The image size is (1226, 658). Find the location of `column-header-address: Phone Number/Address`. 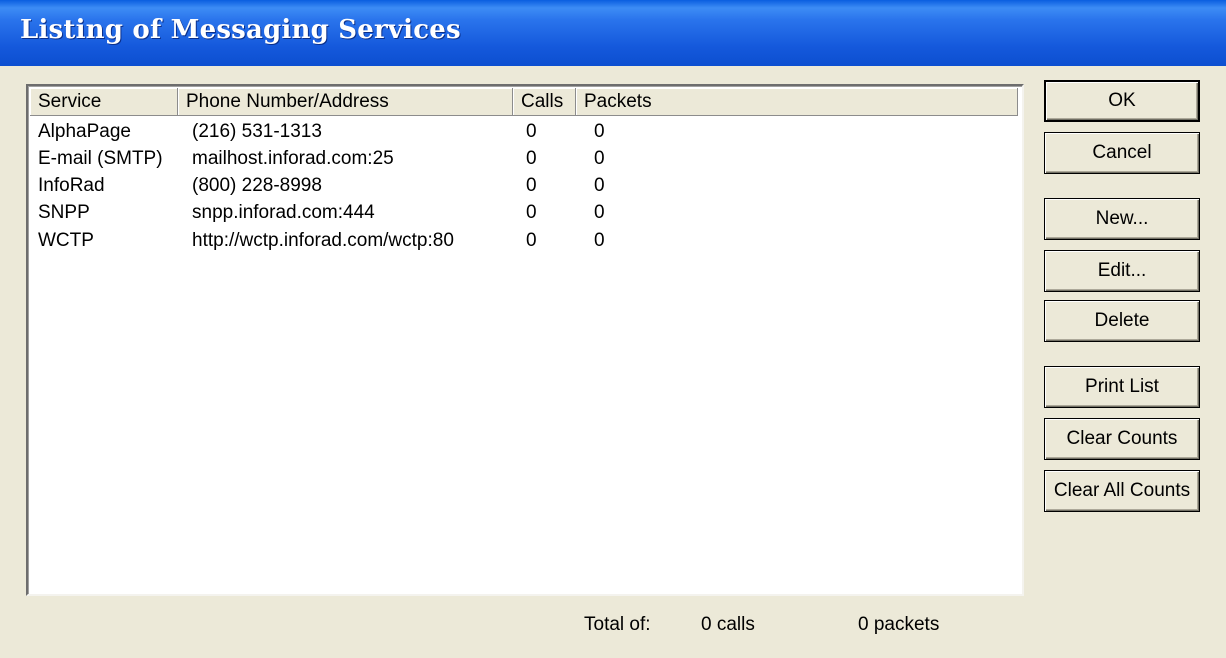

column-header-address: Phone Number/Address is located at coordinates (345, 102).